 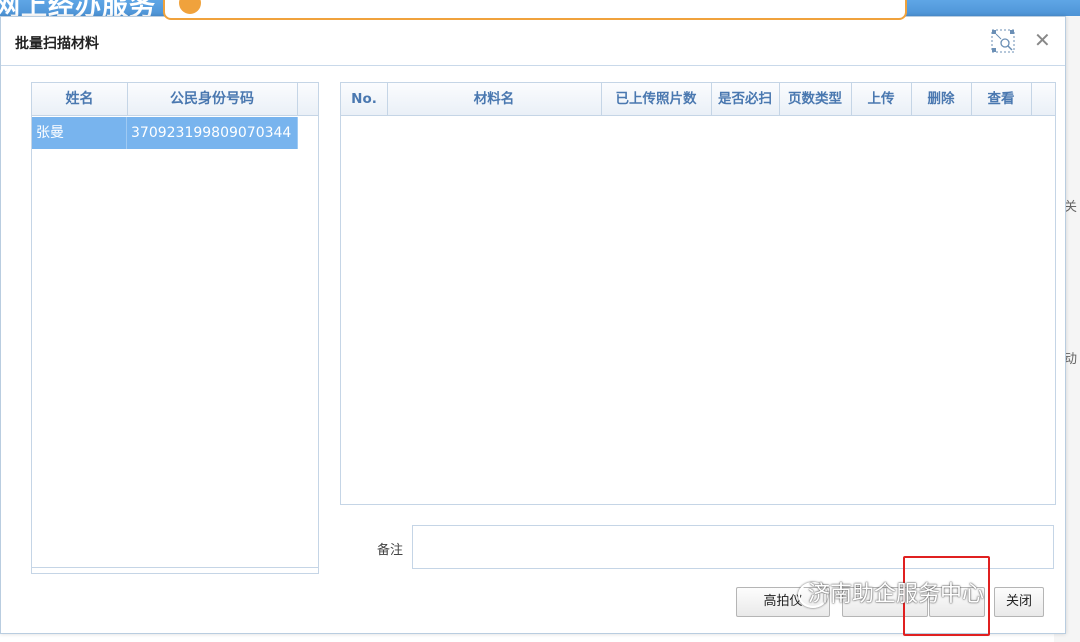 What do you see at coordinates (896, 594) in the screenshot?
I see `watermark-text: 济南助企服务中心` at bounding box center [896, 594].